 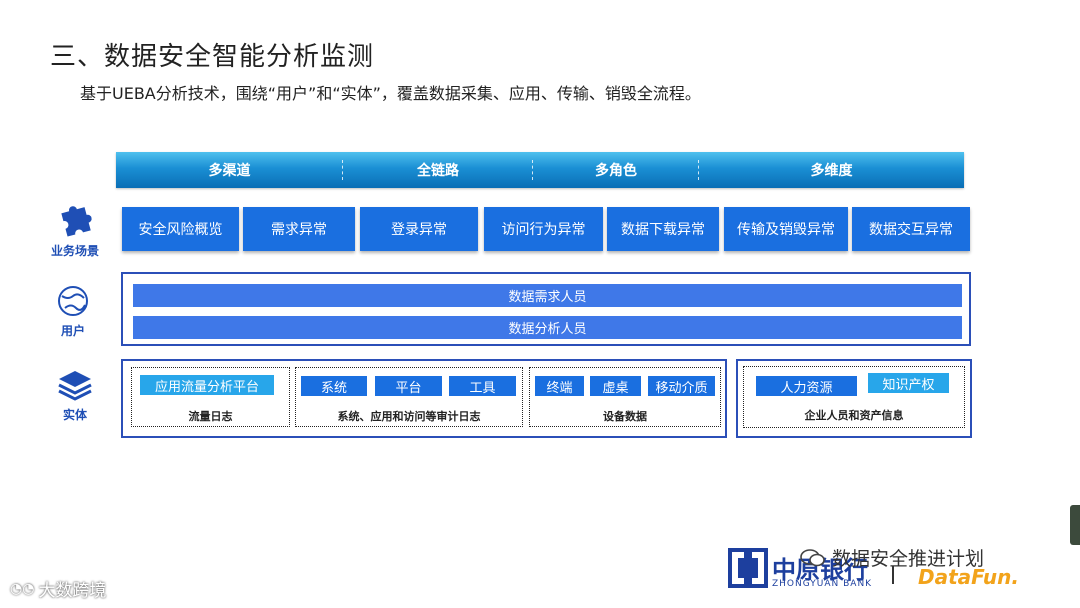 I want to click on edge-tab, so click(x=1075, y=525).